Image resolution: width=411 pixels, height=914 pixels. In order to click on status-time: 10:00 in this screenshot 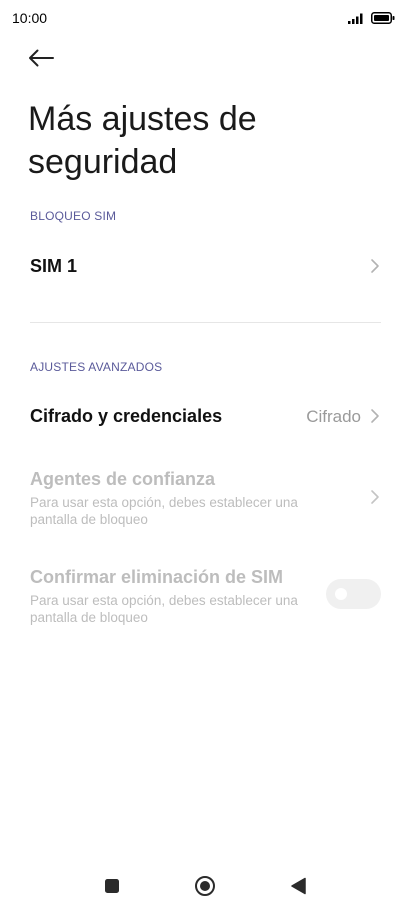, I will do `click(30, 18)`.